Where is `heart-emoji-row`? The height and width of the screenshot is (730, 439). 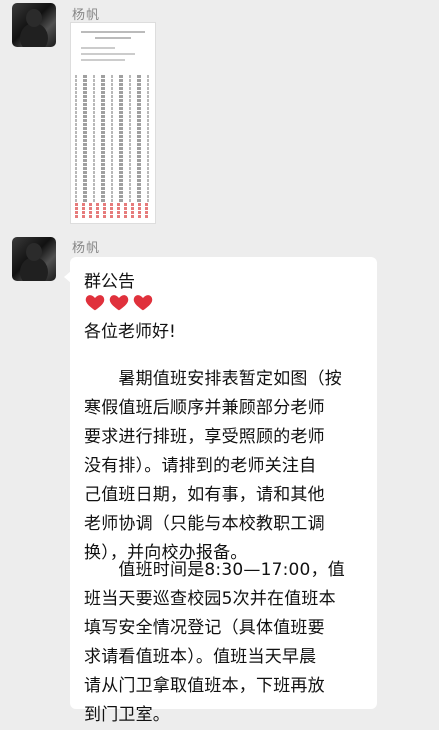
heart-emoji-row is located at coordinates (119, 302).